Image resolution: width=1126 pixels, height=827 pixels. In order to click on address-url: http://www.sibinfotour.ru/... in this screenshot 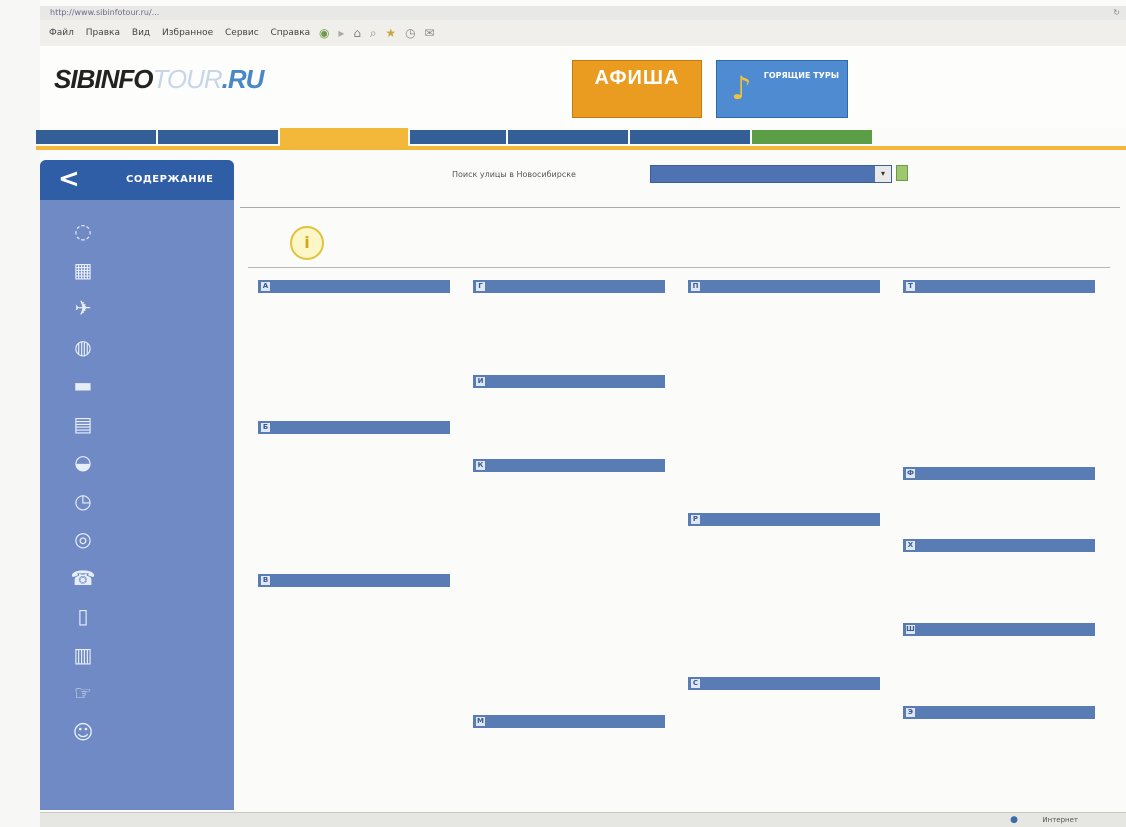, I will do `click(99, 12)`.